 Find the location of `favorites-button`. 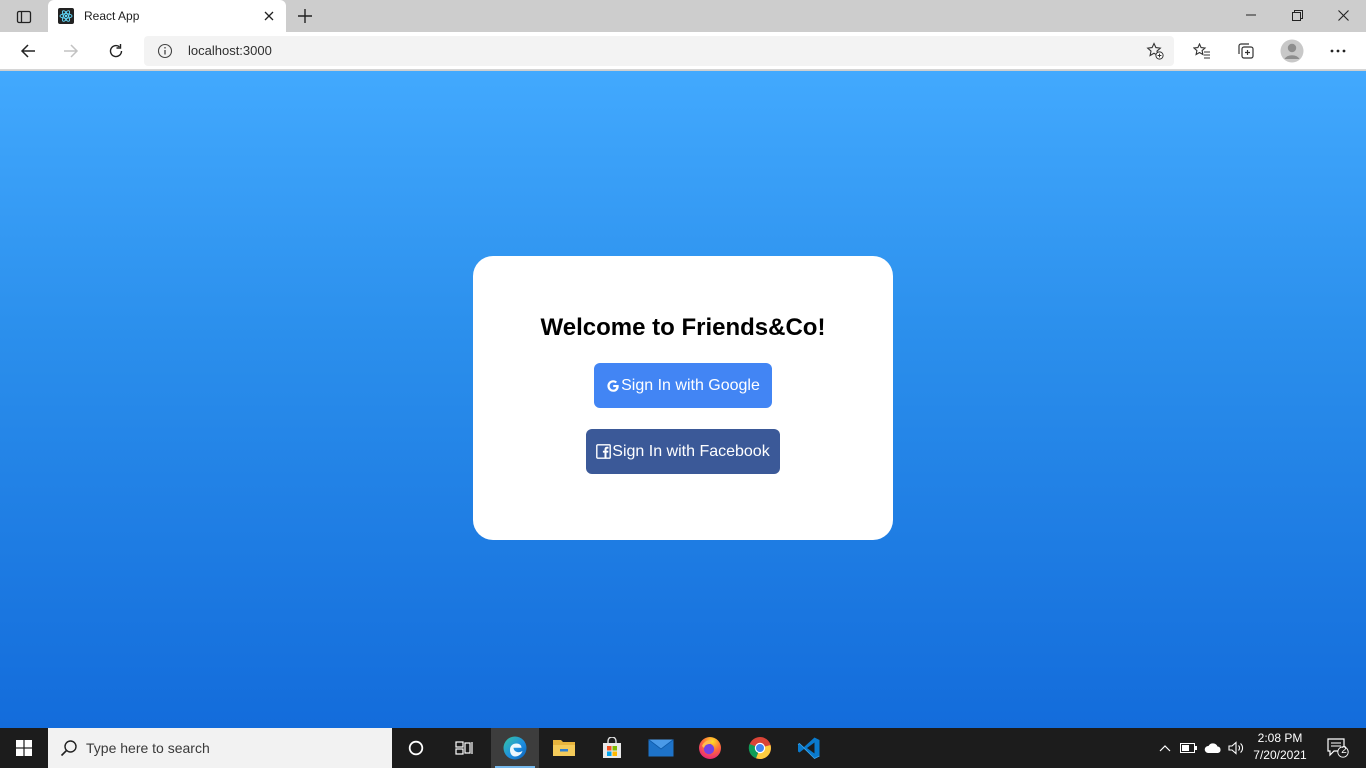

favorites-button is located at coordinates (1202, 51).